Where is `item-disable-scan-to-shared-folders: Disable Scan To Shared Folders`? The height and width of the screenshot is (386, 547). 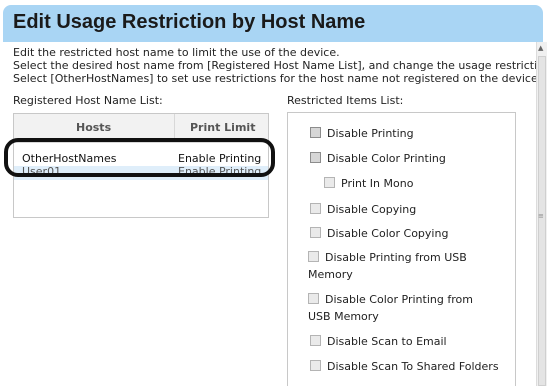 item-disable-scan-to-shared-folders: Disable Scan To Shared Folders is located at coordinates (404, 366).